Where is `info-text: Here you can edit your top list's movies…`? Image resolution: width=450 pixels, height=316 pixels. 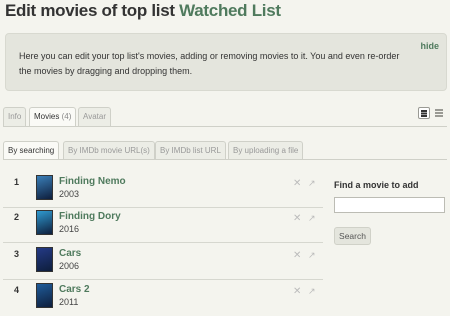 info-text: Here you can edit your top list's movies… is located at coordinates (209, 63).